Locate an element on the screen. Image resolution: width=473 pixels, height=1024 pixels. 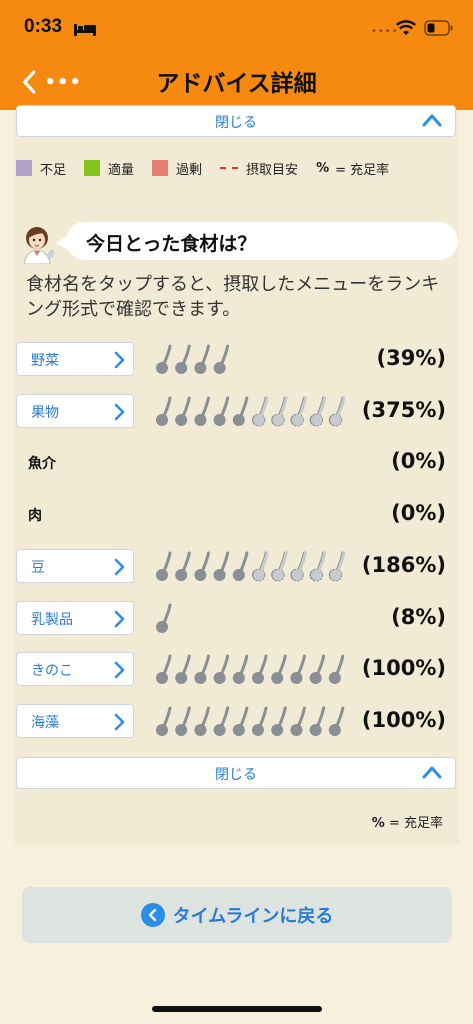
food-name: 野菜 is located at coordinates (45, 361).